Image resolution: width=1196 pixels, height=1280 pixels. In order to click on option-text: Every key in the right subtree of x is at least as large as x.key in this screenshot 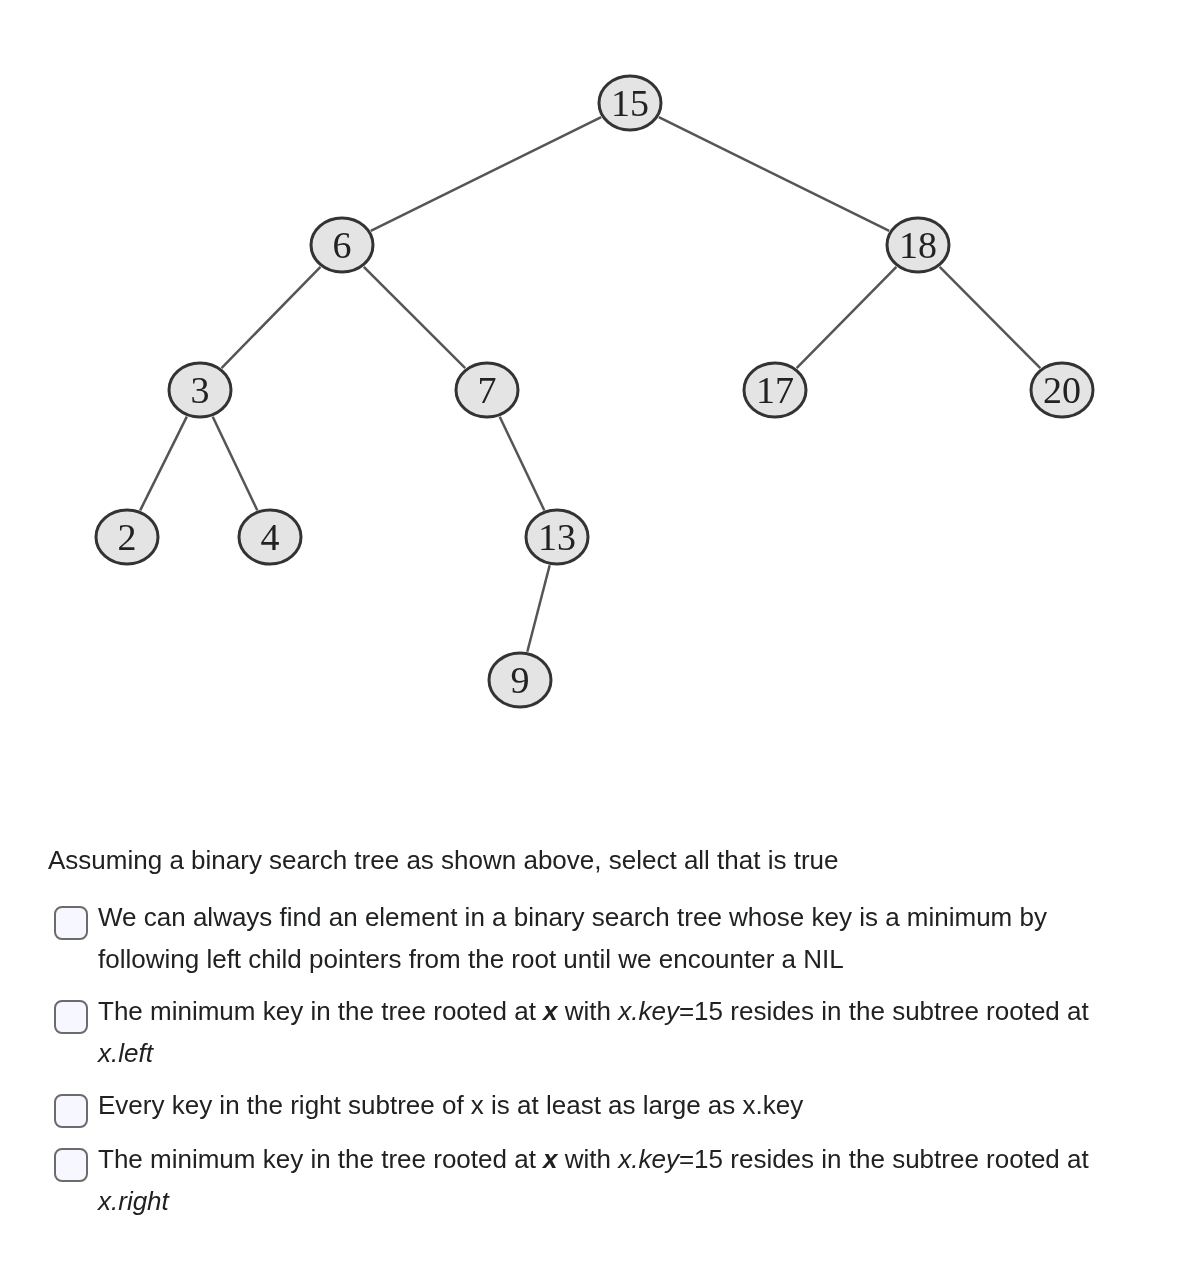, I will do `click(451, 1105)`.